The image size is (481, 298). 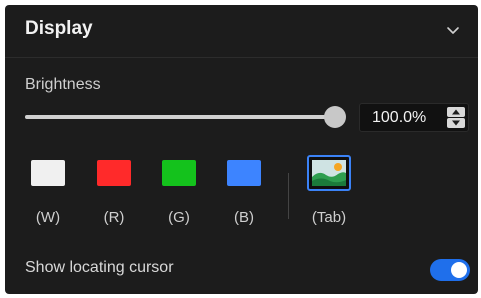 I want to click on swatch-tab: (Tab), so click(x=329, y=190).